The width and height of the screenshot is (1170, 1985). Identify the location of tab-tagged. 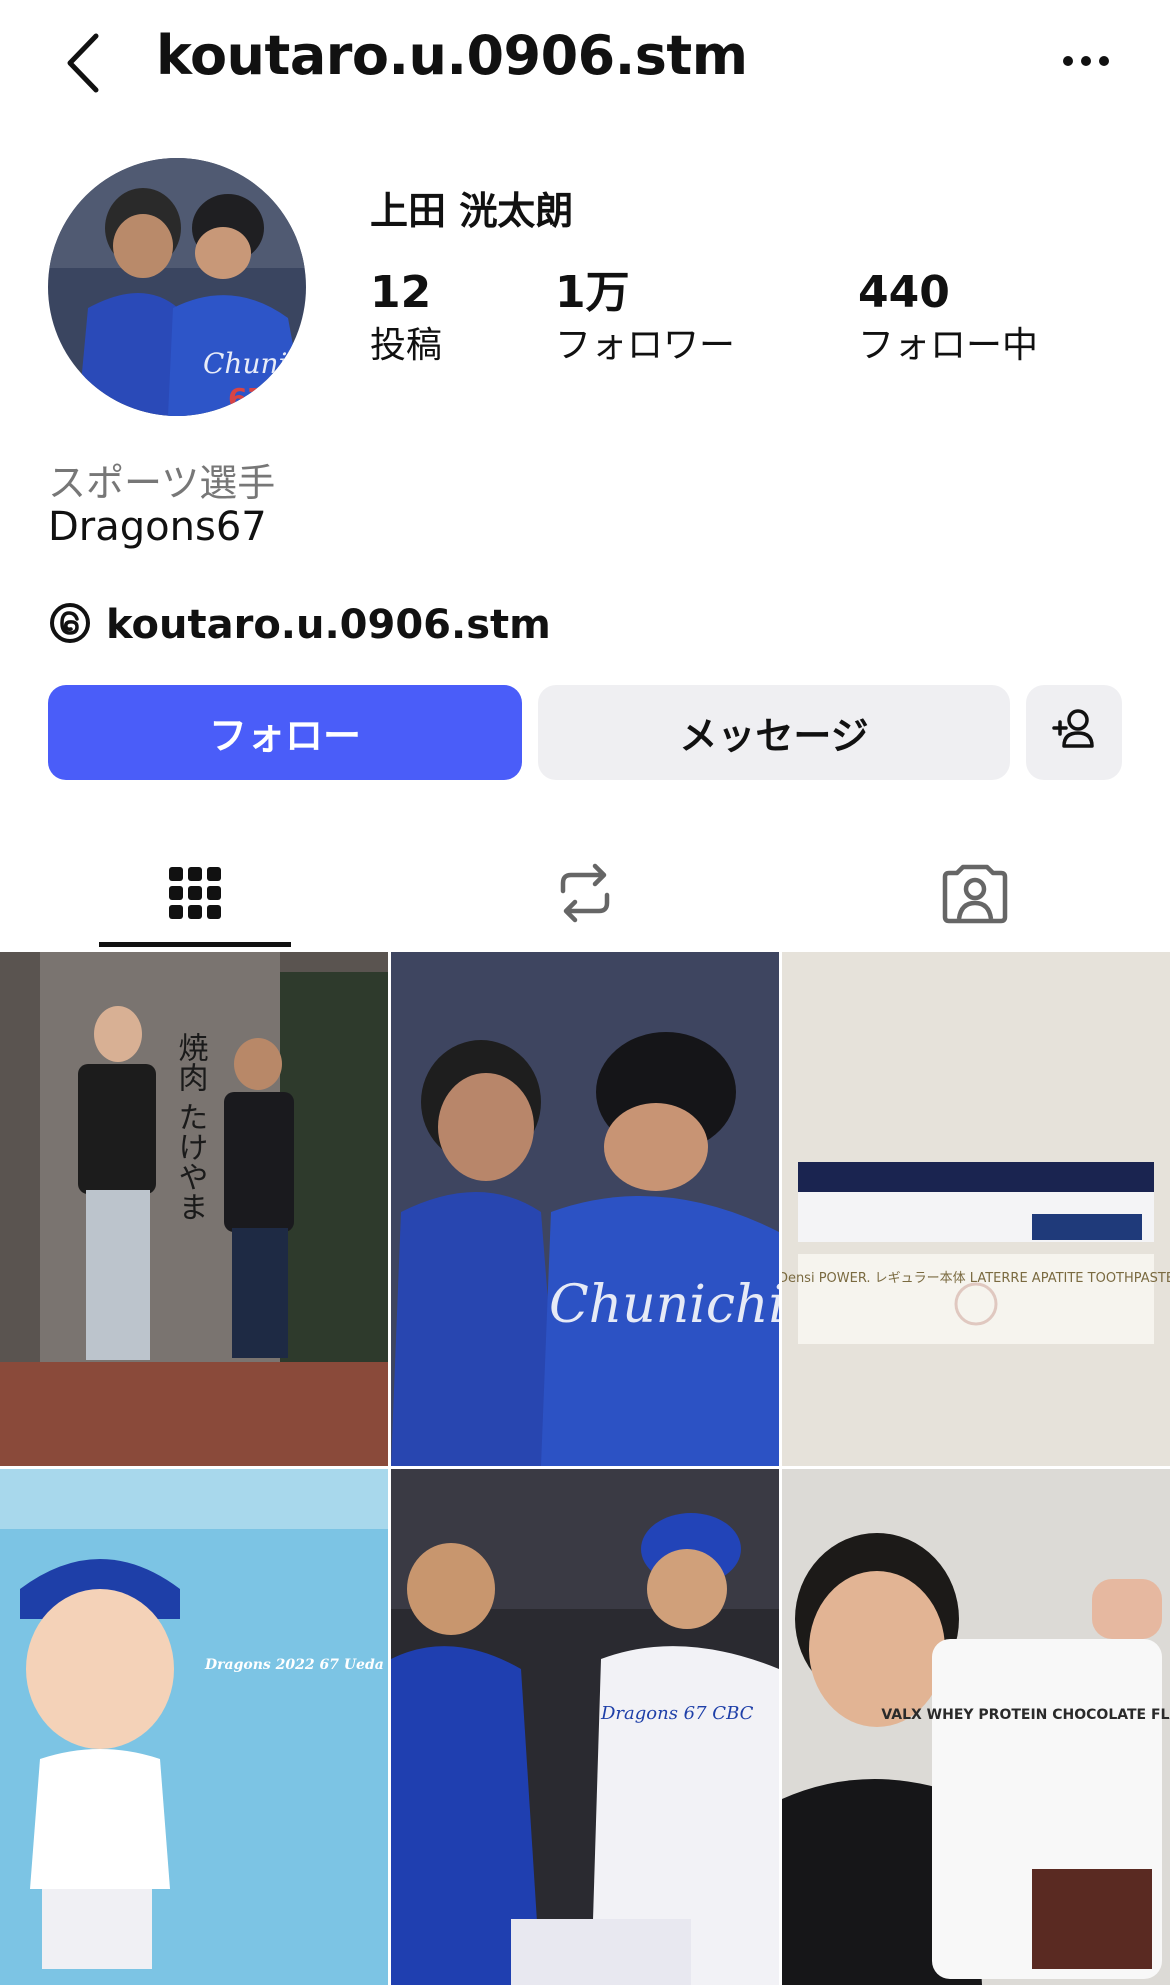
(975, 895).